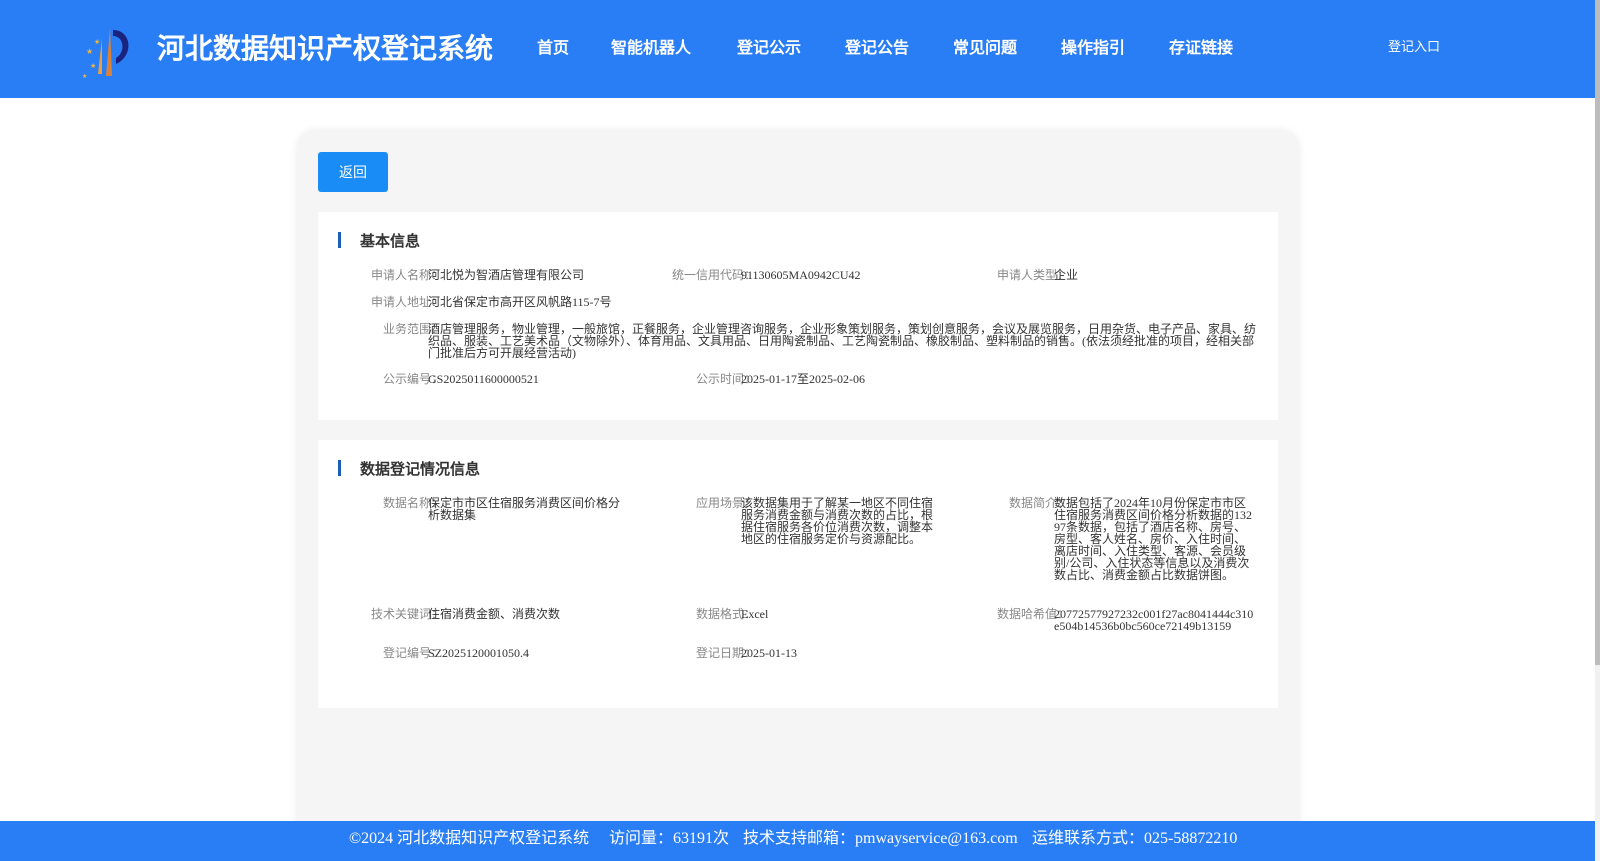 Image resolution: width=1600 pixels, height=861 pixels. Describe the element at coordinates (1201, 48) in the screenshot. I see `nav-evidence-link: 存证链接` at that location.